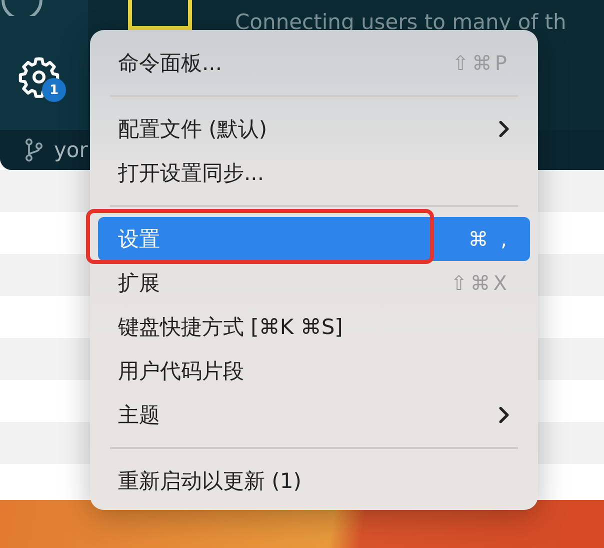 This screenshot has width=604, height=548. Describe the element at coordinates (314, 371) in the screenshot. I see `menu-item: 用户代码片段` at that location.